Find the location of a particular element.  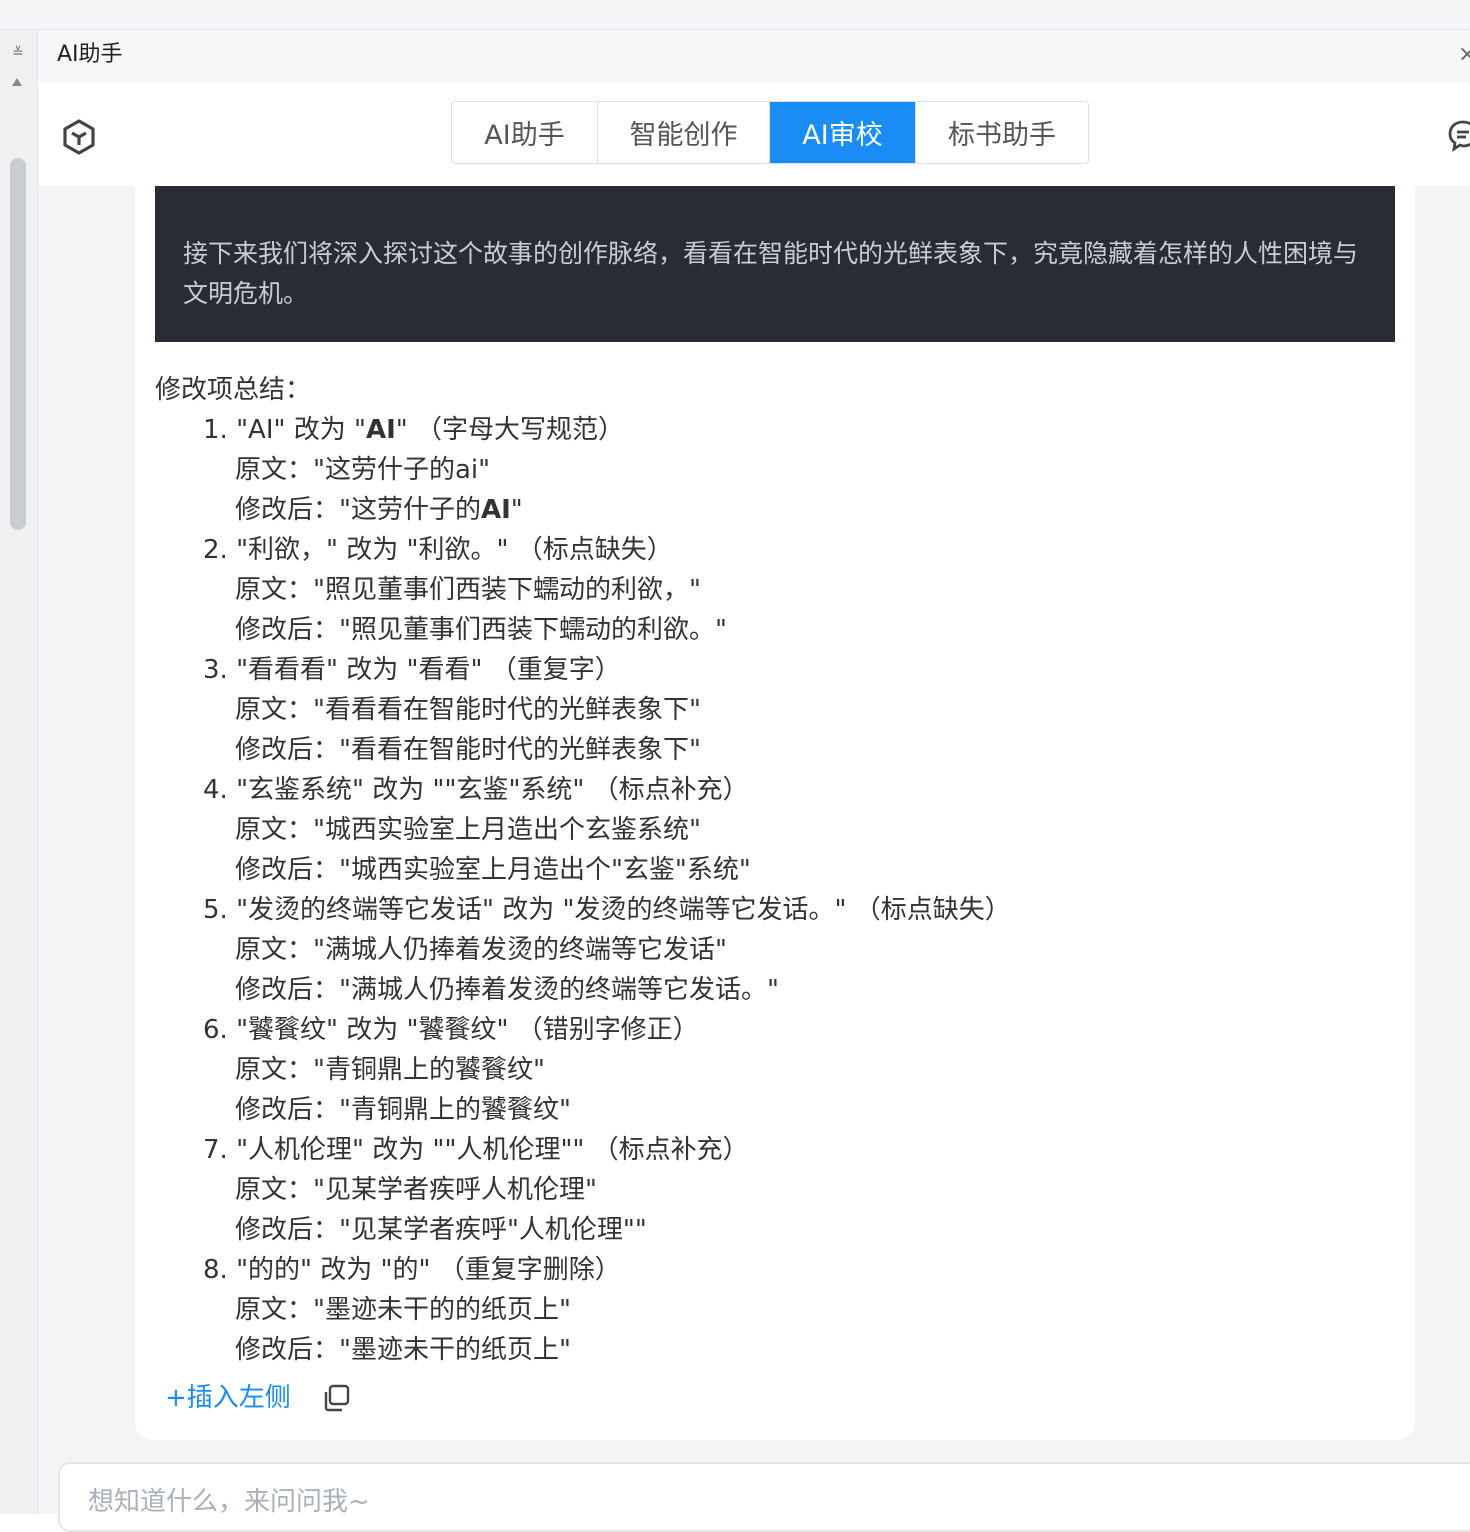

item-original: 原文："这劳什子的ai" is located at coordinates (363, 470).